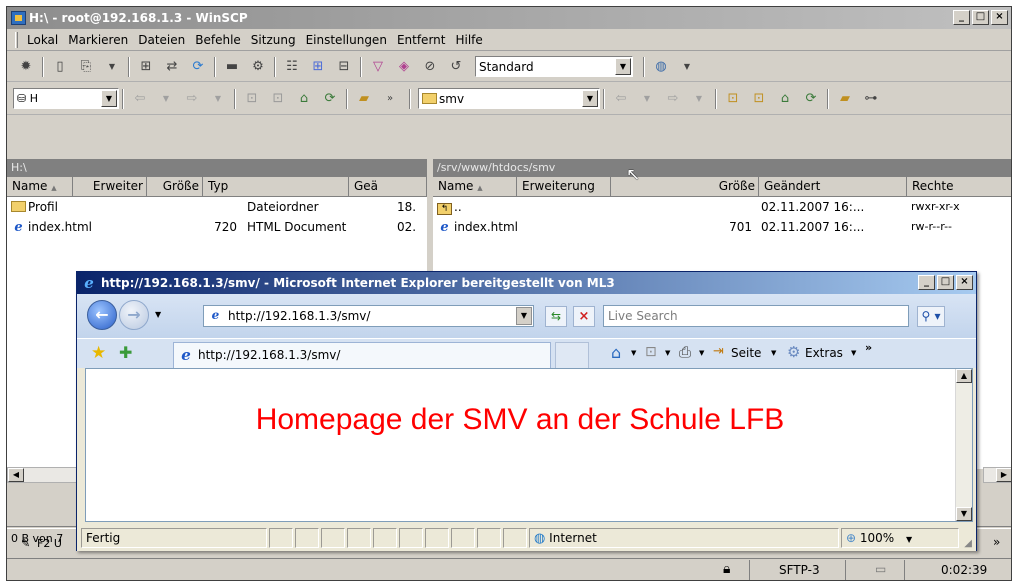 The height and width of the screenshot is (585, 1018). I want to click on more-icon: », so click(868, 347).